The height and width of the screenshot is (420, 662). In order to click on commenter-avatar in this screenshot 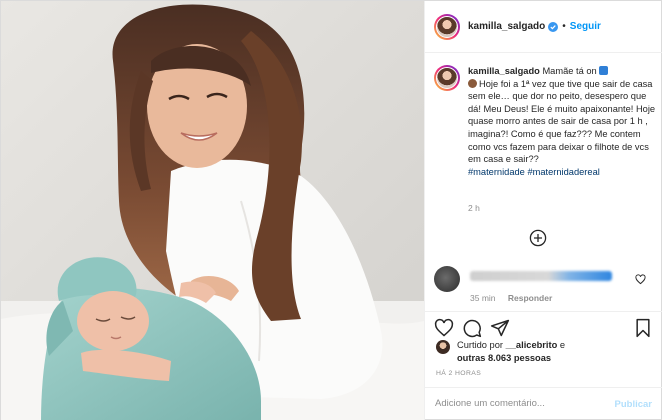, I will do `click(447, 279)`.